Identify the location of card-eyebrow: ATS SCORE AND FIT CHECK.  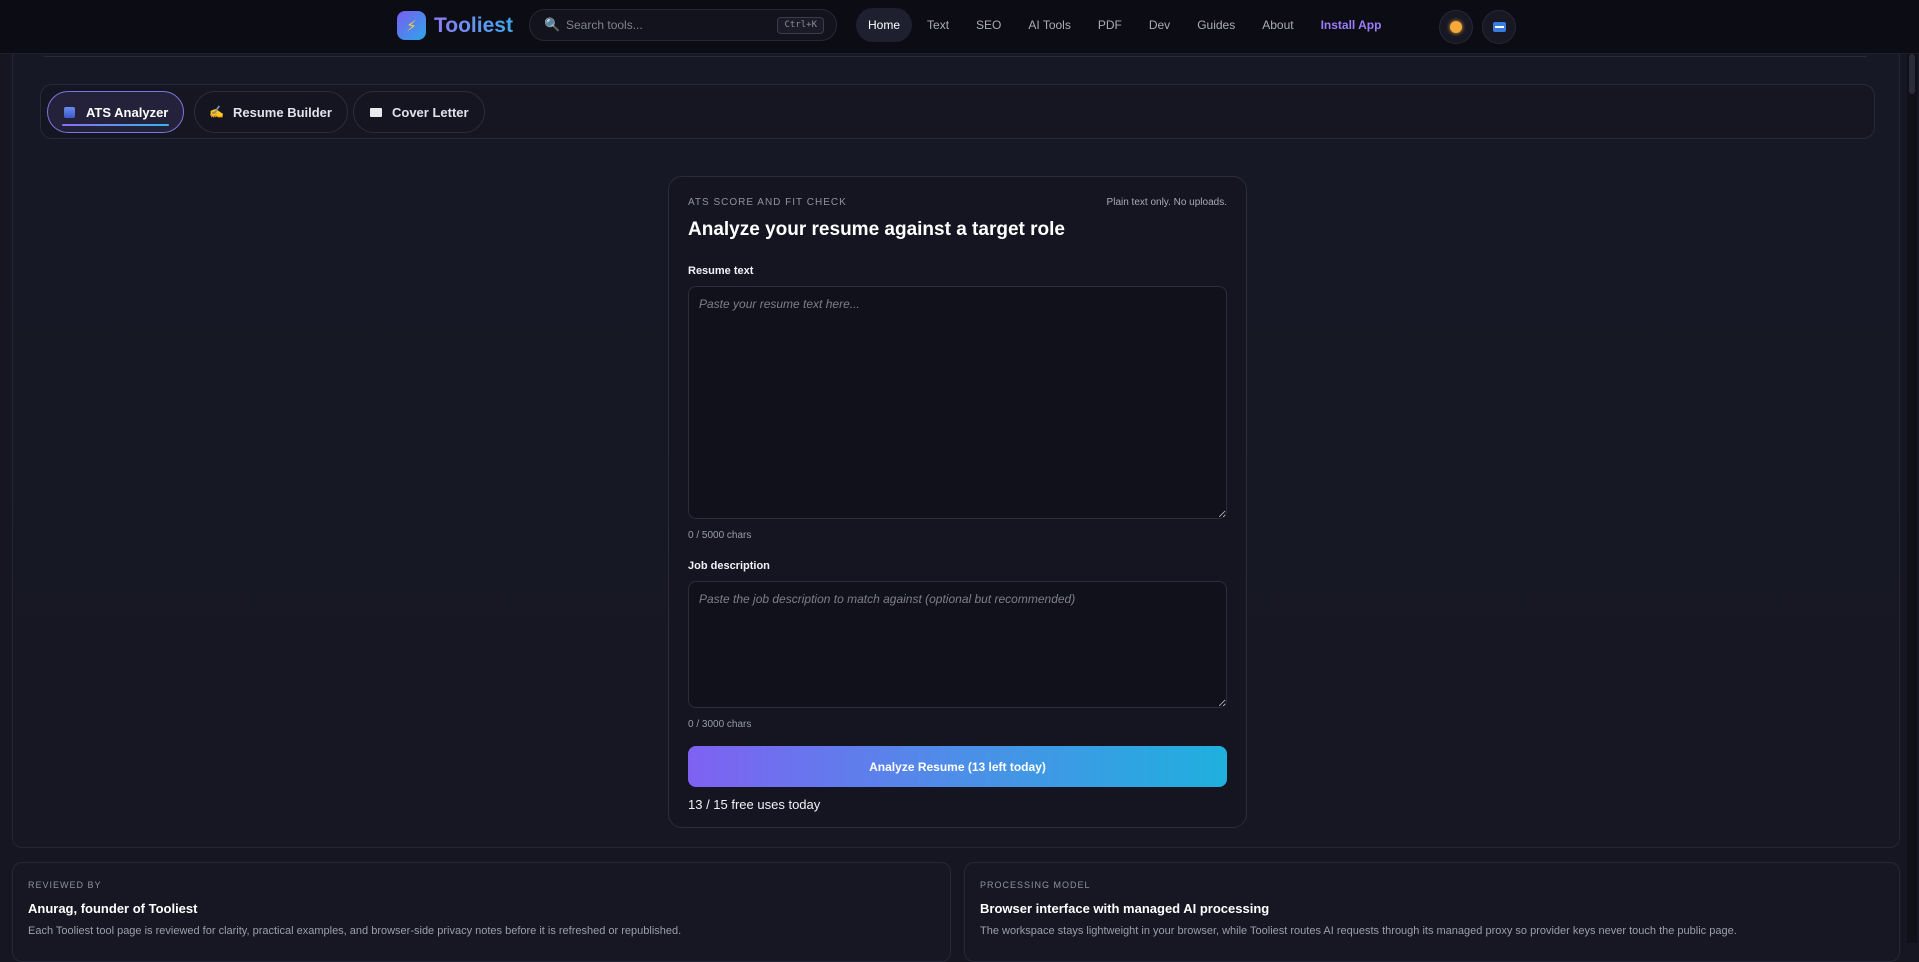
(767, 202).